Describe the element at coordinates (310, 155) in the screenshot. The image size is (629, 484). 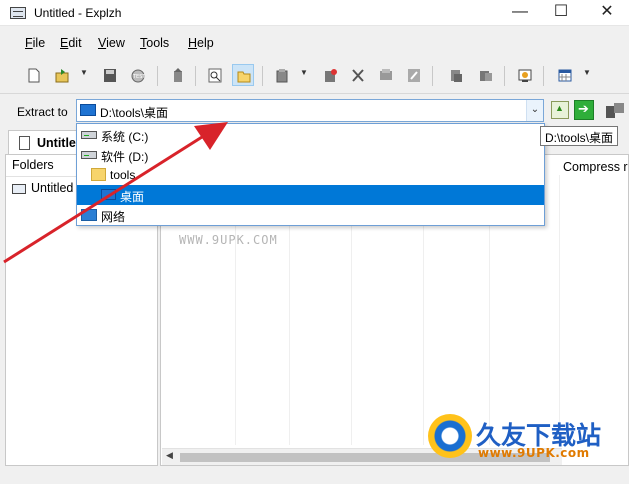
I see `dropdown-item-drive-d: 软件 (D:)` at that location.